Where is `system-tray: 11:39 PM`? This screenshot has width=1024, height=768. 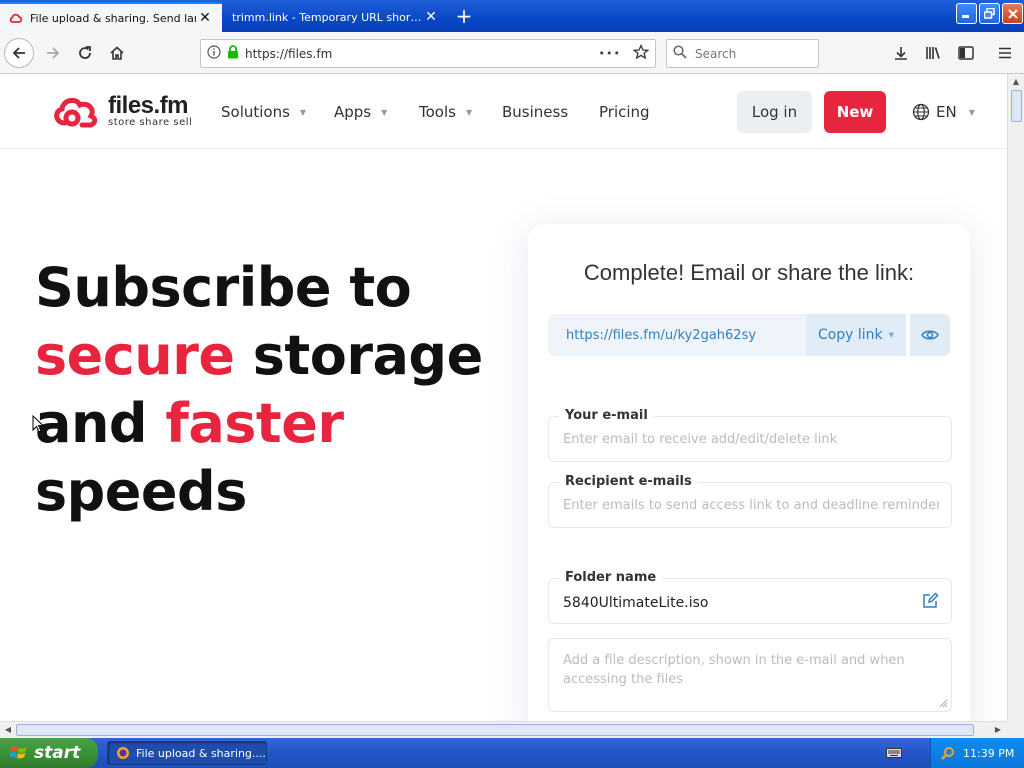
system-tray: 11:39 PM is located at coordinates (977, 753).